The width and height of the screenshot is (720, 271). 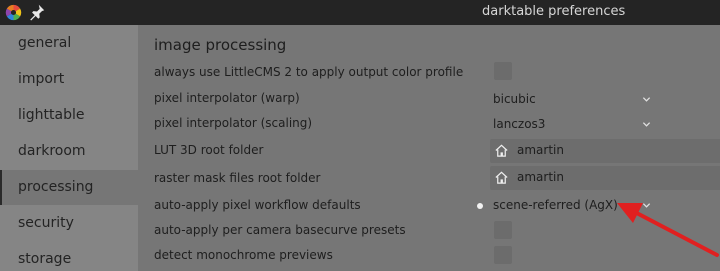 What do you see at coordinates (69, 223) in the screenshot?
I see `sidebar-item-security: security` at bounding box center [69, 223].